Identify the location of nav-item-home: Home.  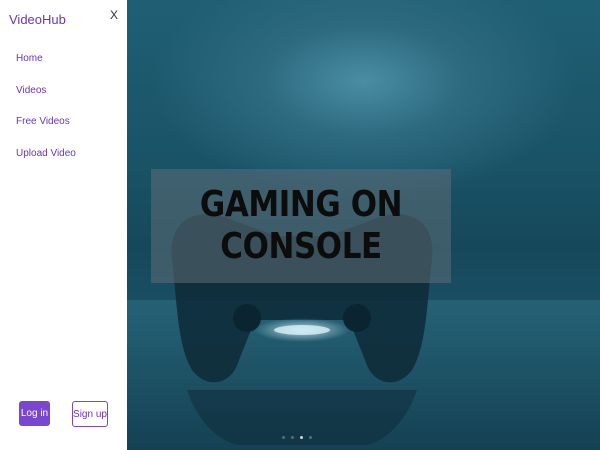
(46, 69).